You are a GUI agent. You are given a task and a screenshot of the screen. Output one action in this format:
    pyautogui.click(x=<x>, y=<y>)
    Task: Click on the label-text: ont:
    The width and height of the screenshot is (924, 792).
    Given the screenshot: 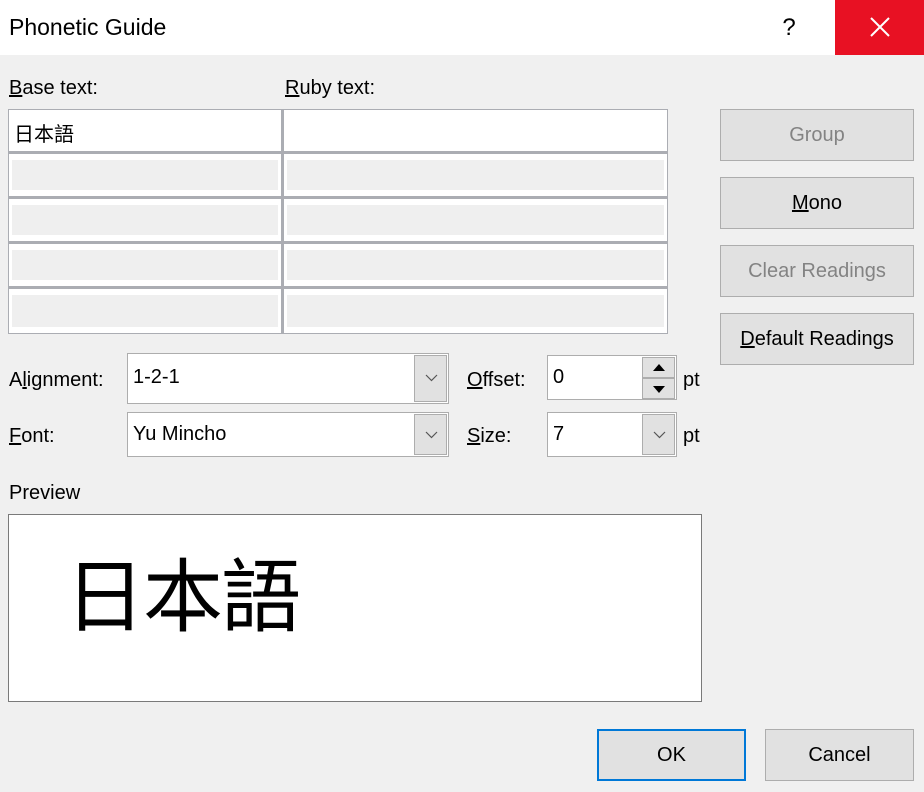 What is the action you would take?
    pyautogui.click(x=38, y=436)
    